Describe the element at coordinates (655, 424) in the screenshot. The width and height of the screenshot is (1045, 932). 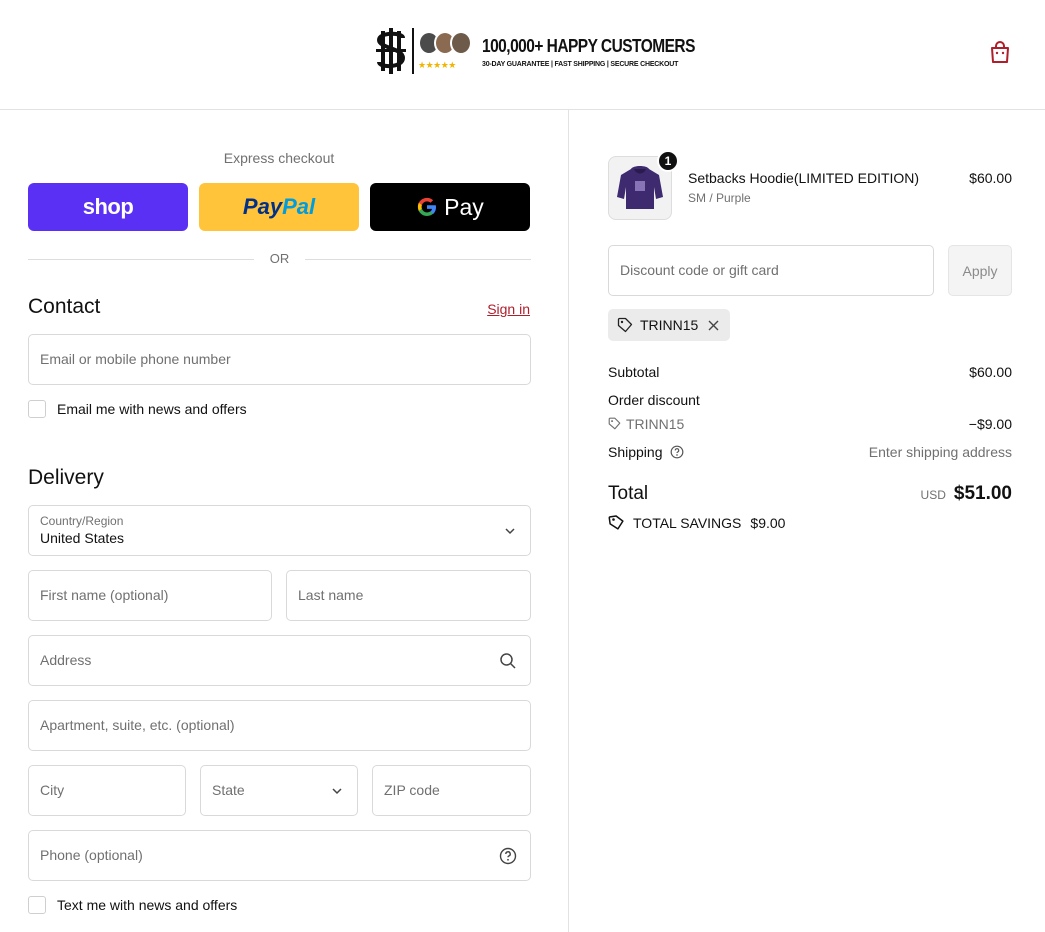
I see `discount-code-label: TRINN15` at that location.